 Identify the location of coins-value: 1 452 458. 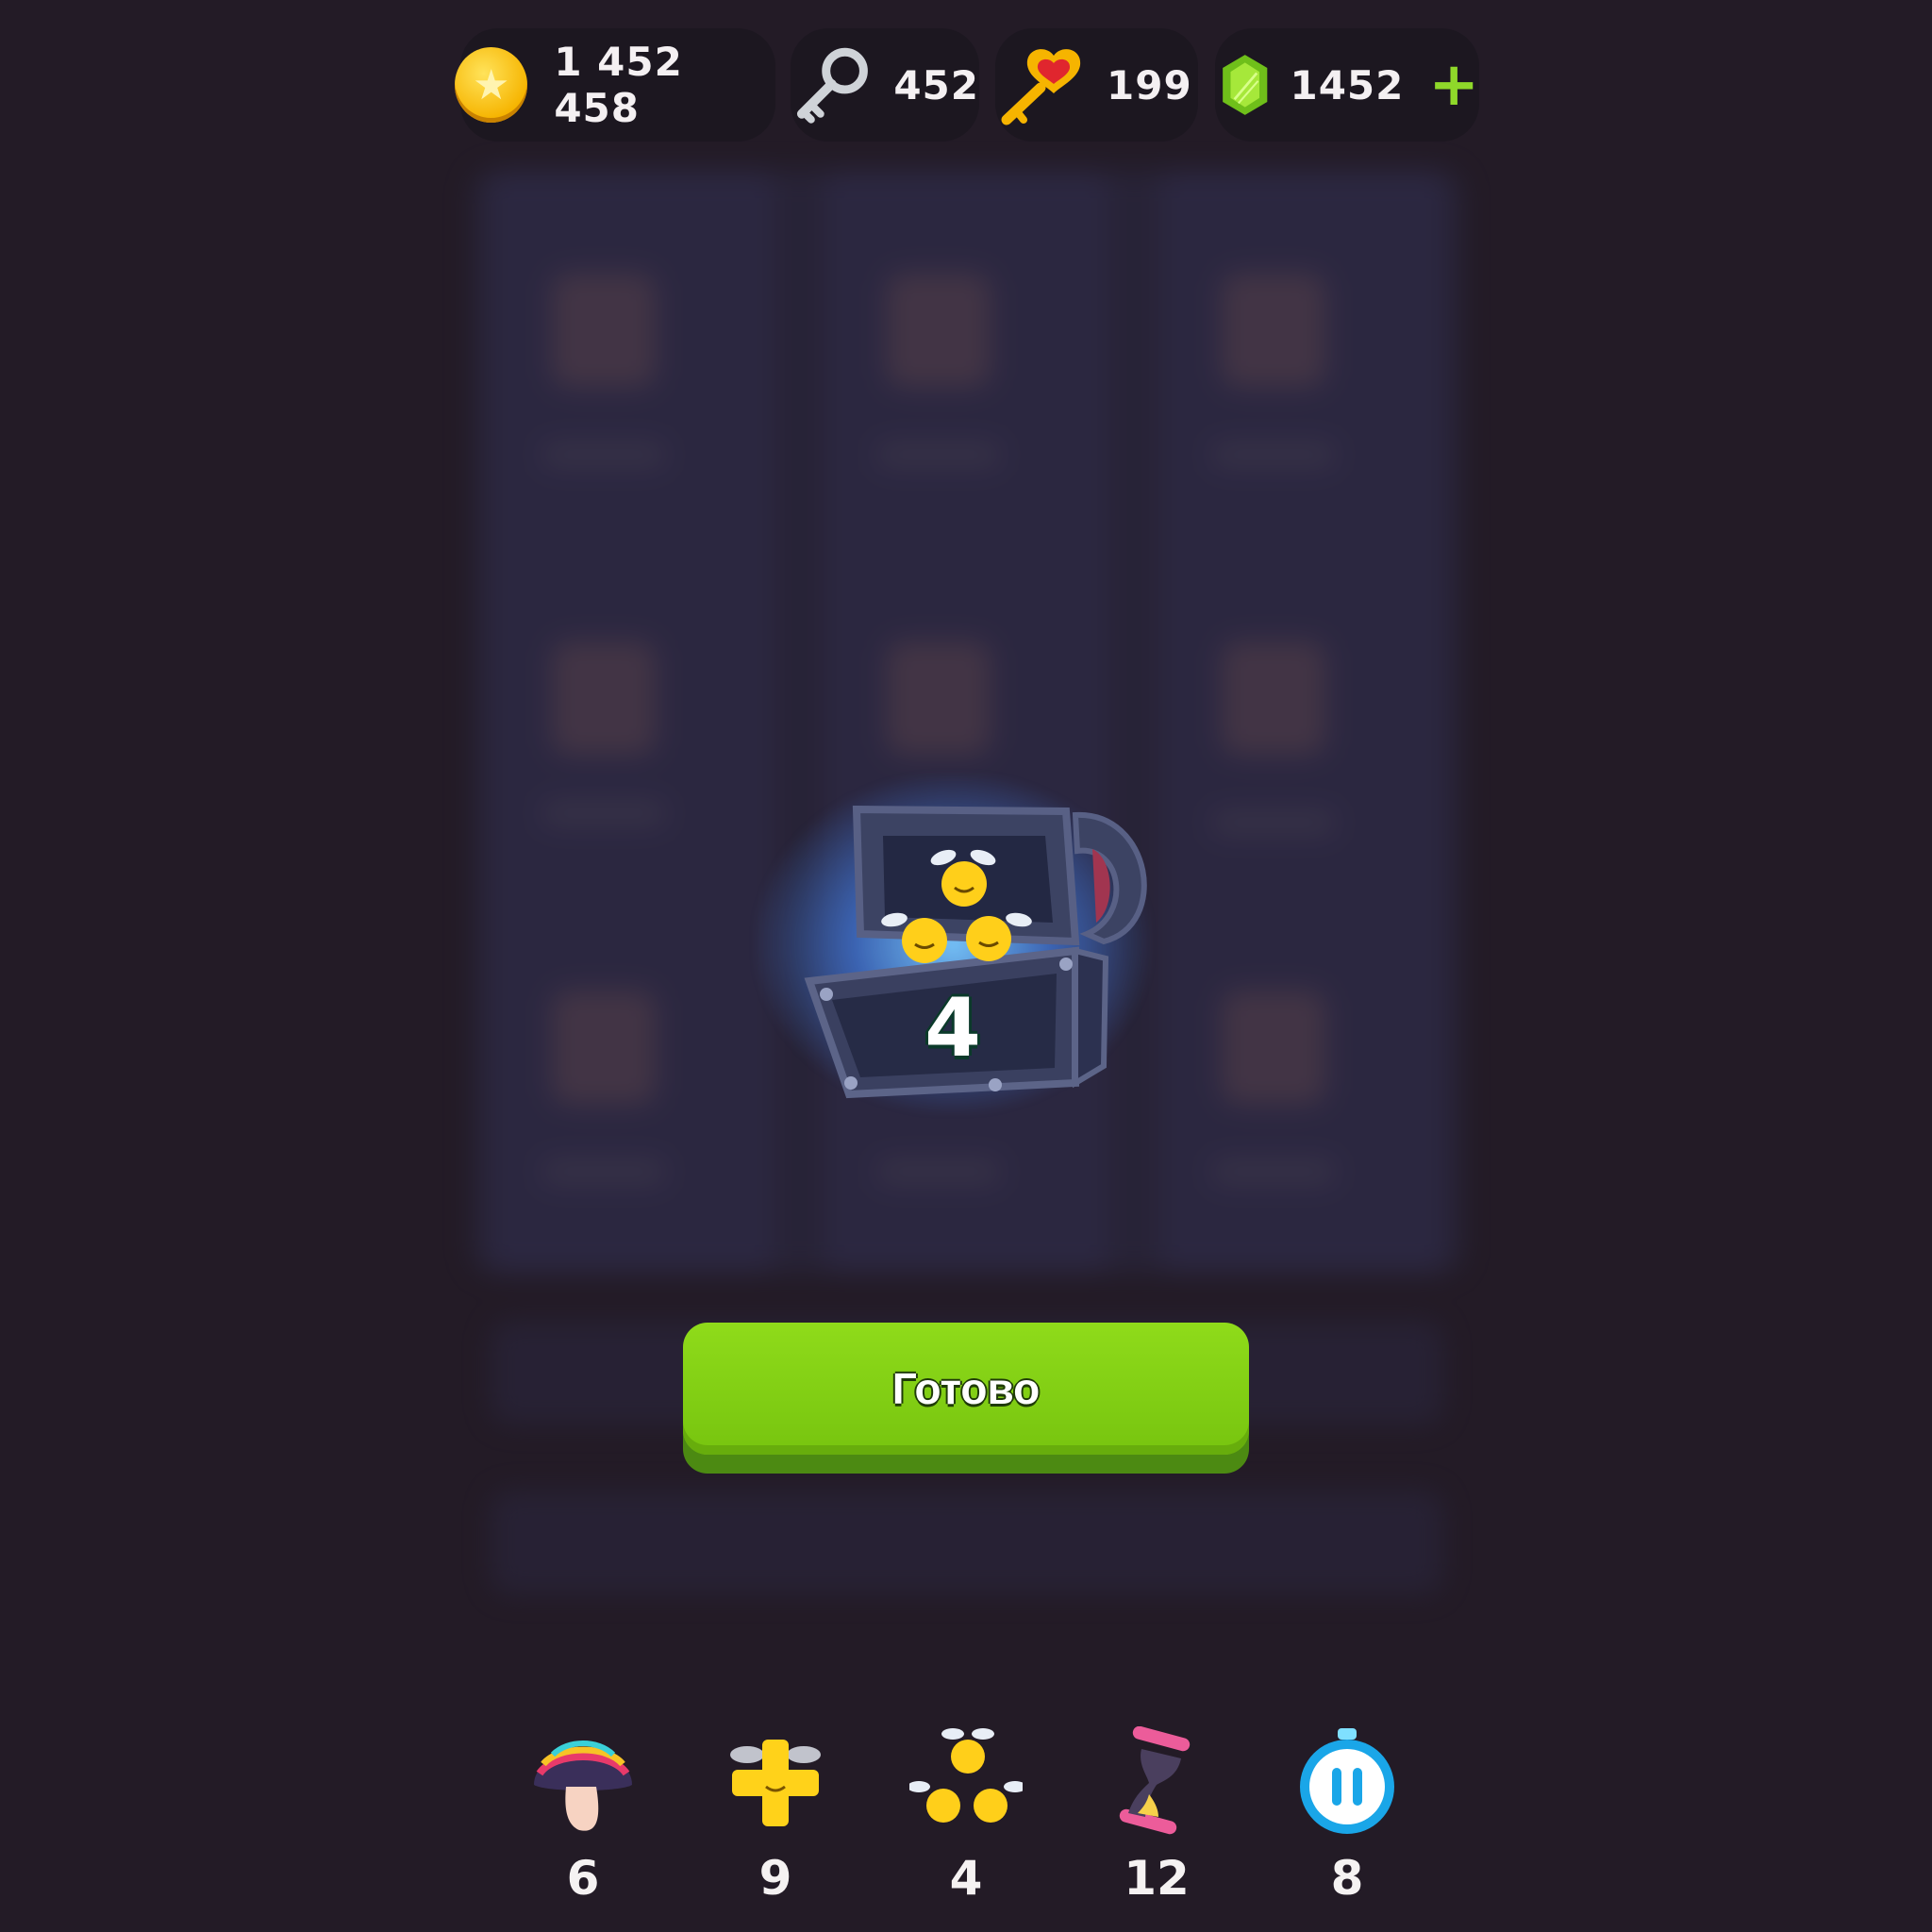
(618, 85).